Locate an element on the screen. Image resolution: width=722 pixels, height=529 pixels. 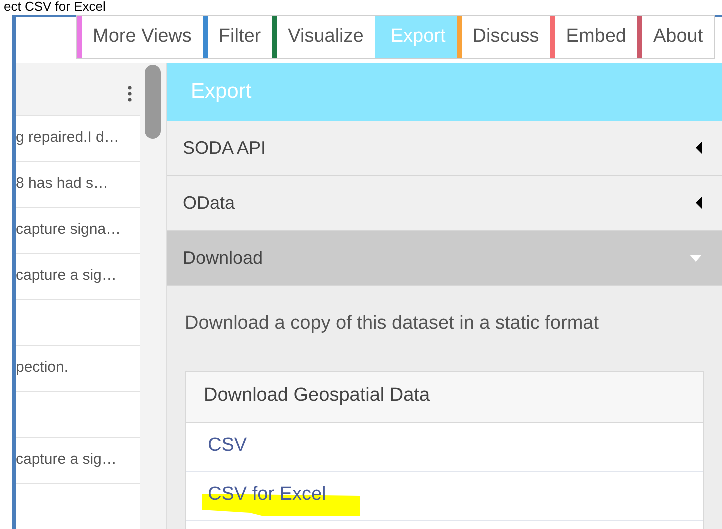
tab: About is located at coordinates (675, 37).